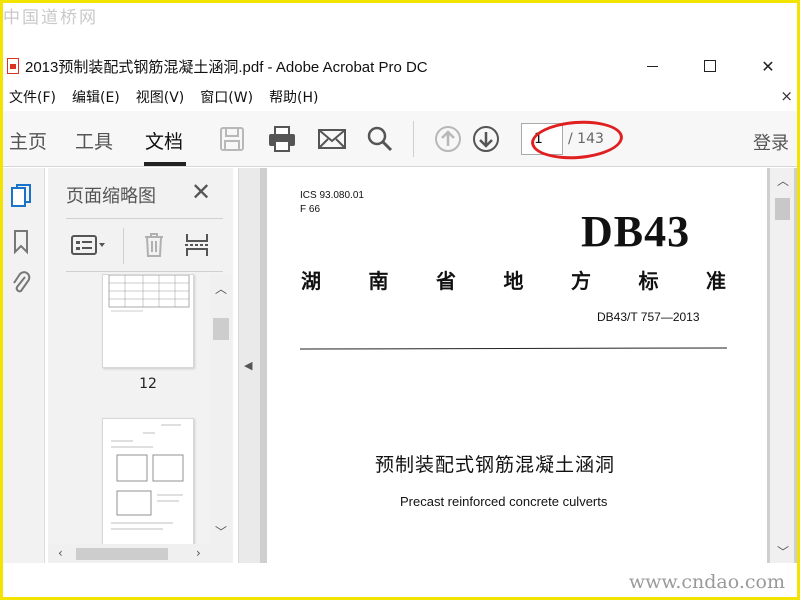  I want to click on close-window-button: ✕, so click(768, 66).